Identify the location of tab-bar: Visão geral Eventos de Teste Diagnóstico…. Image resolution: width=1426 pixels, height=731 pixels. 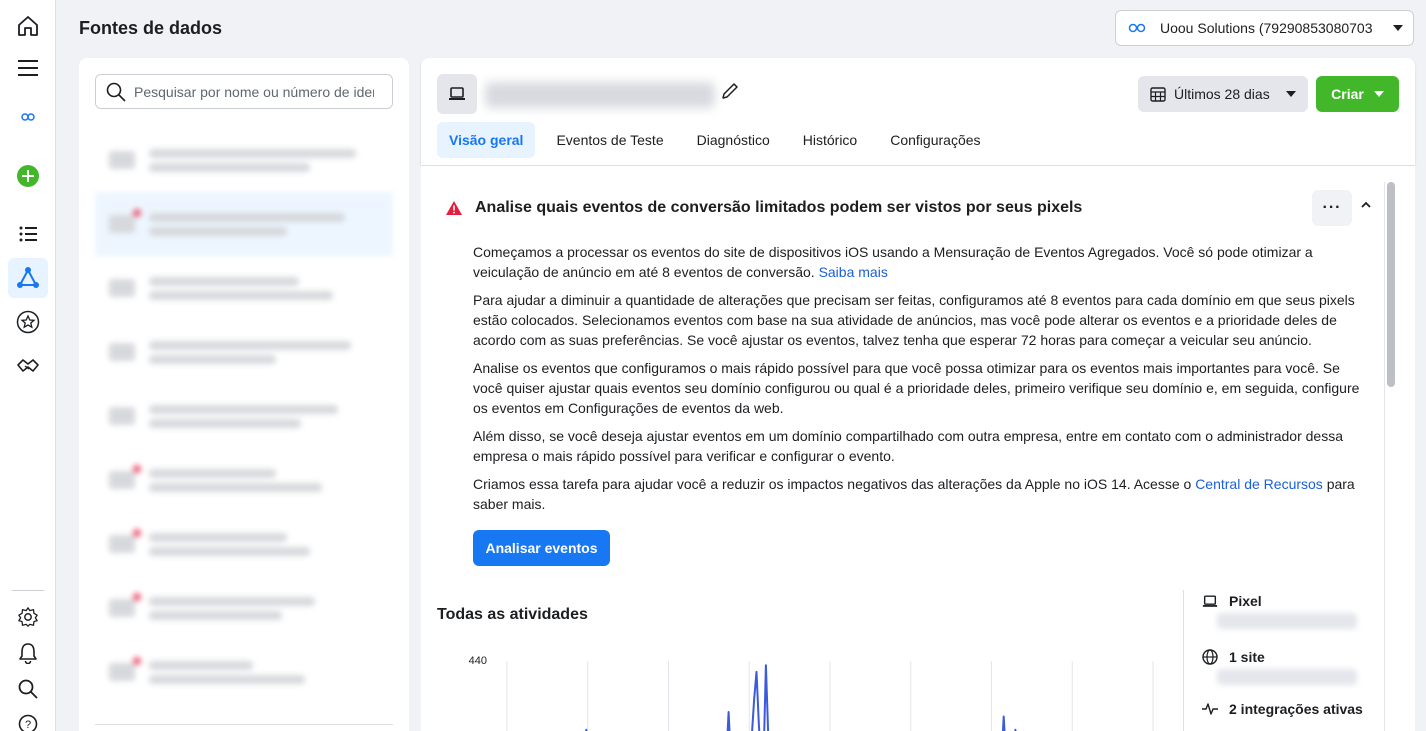
(719, 140).